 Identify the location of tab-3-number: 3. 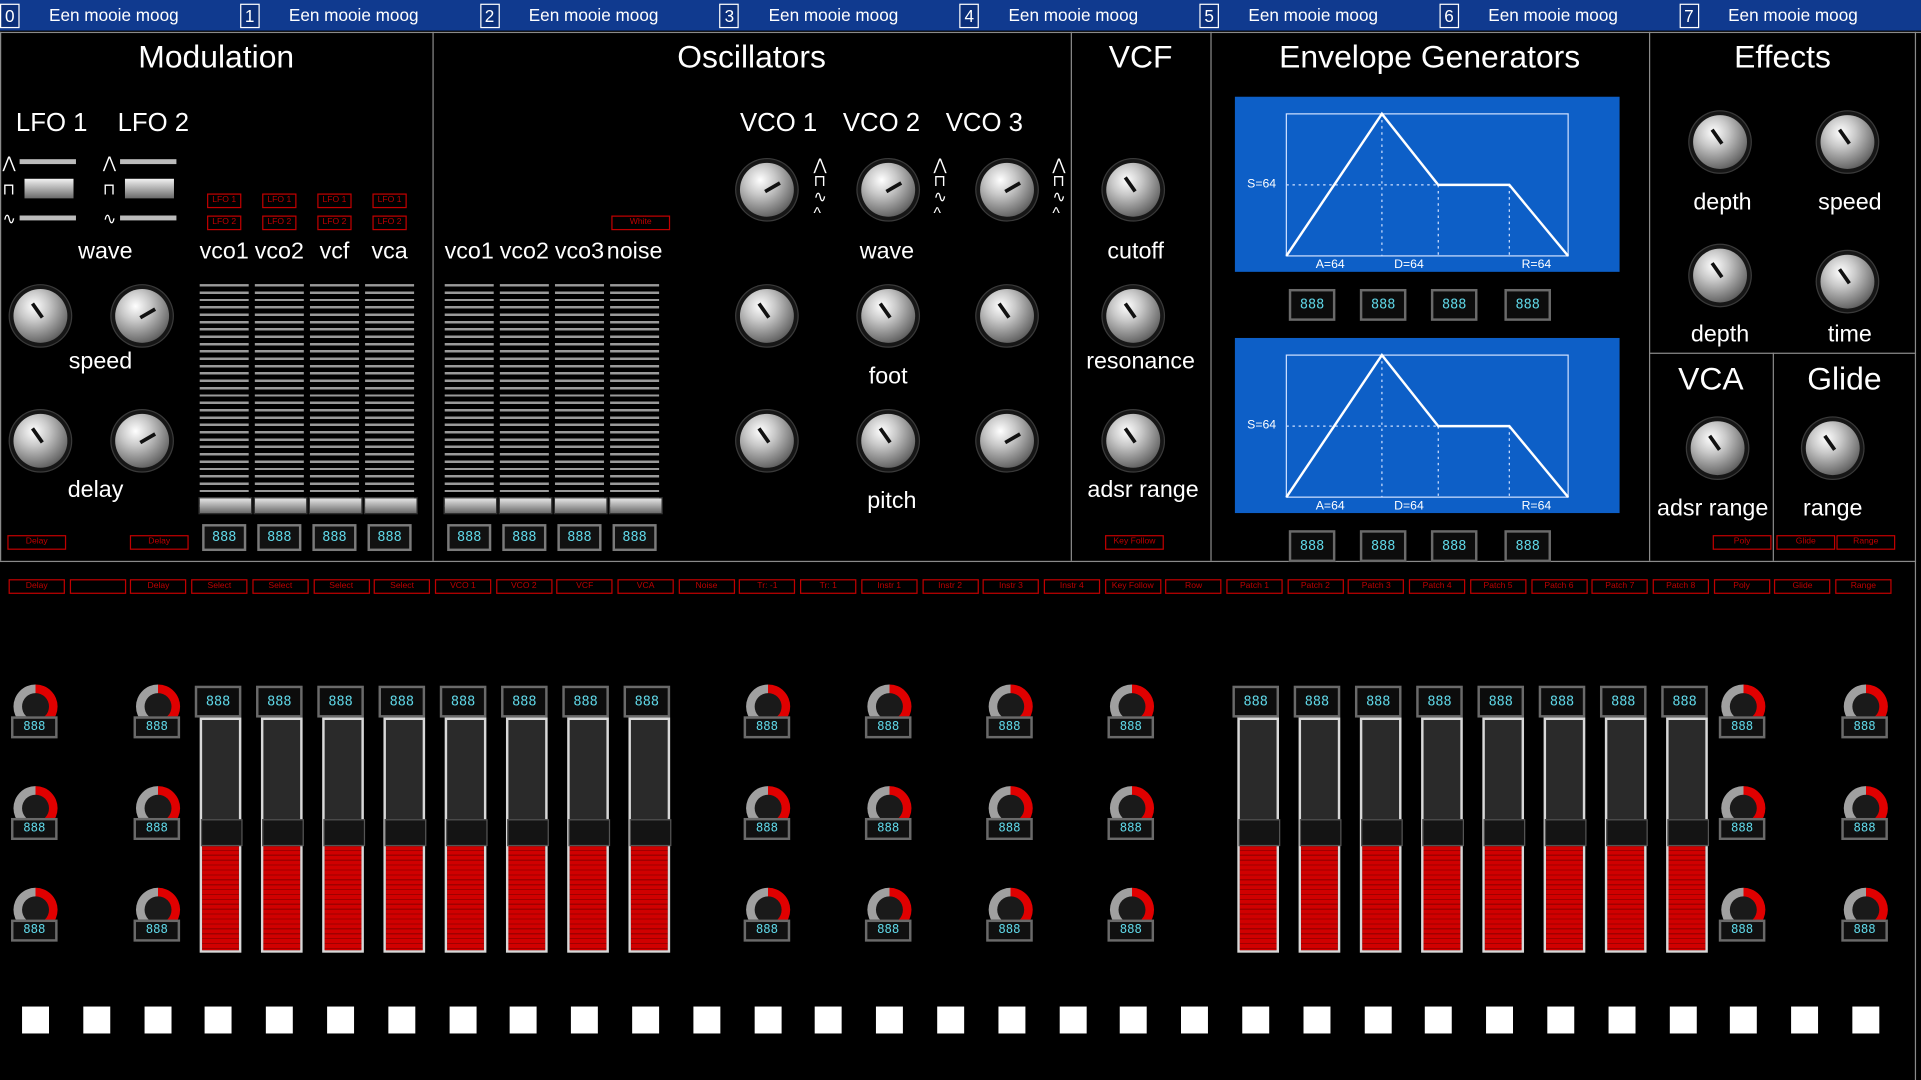
(729, 16).